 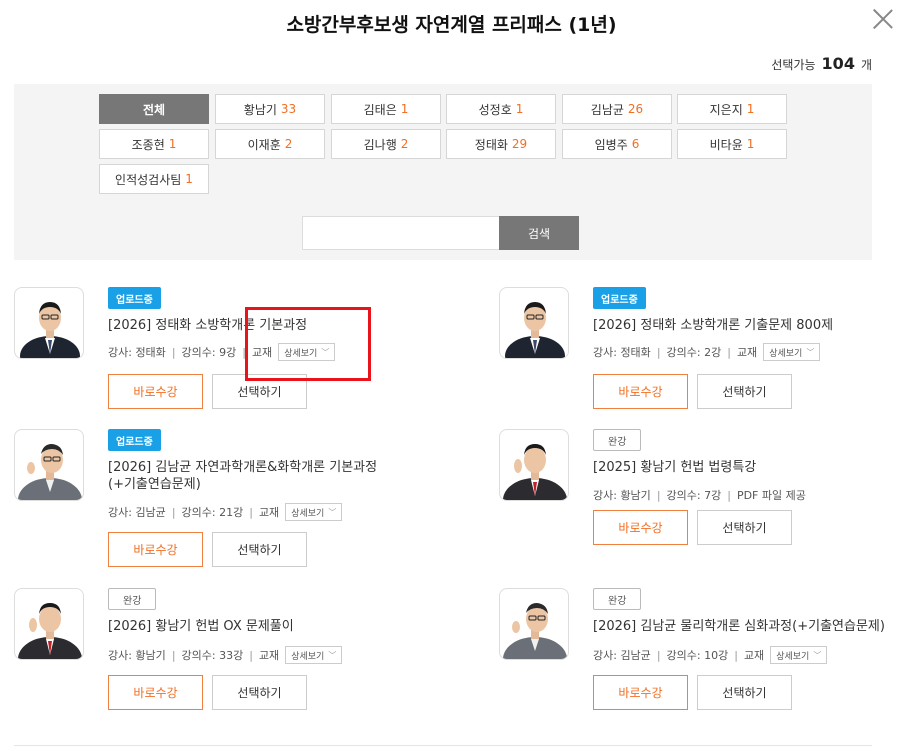 I want to click on count-unit: 개, so click(x=866, y=65).